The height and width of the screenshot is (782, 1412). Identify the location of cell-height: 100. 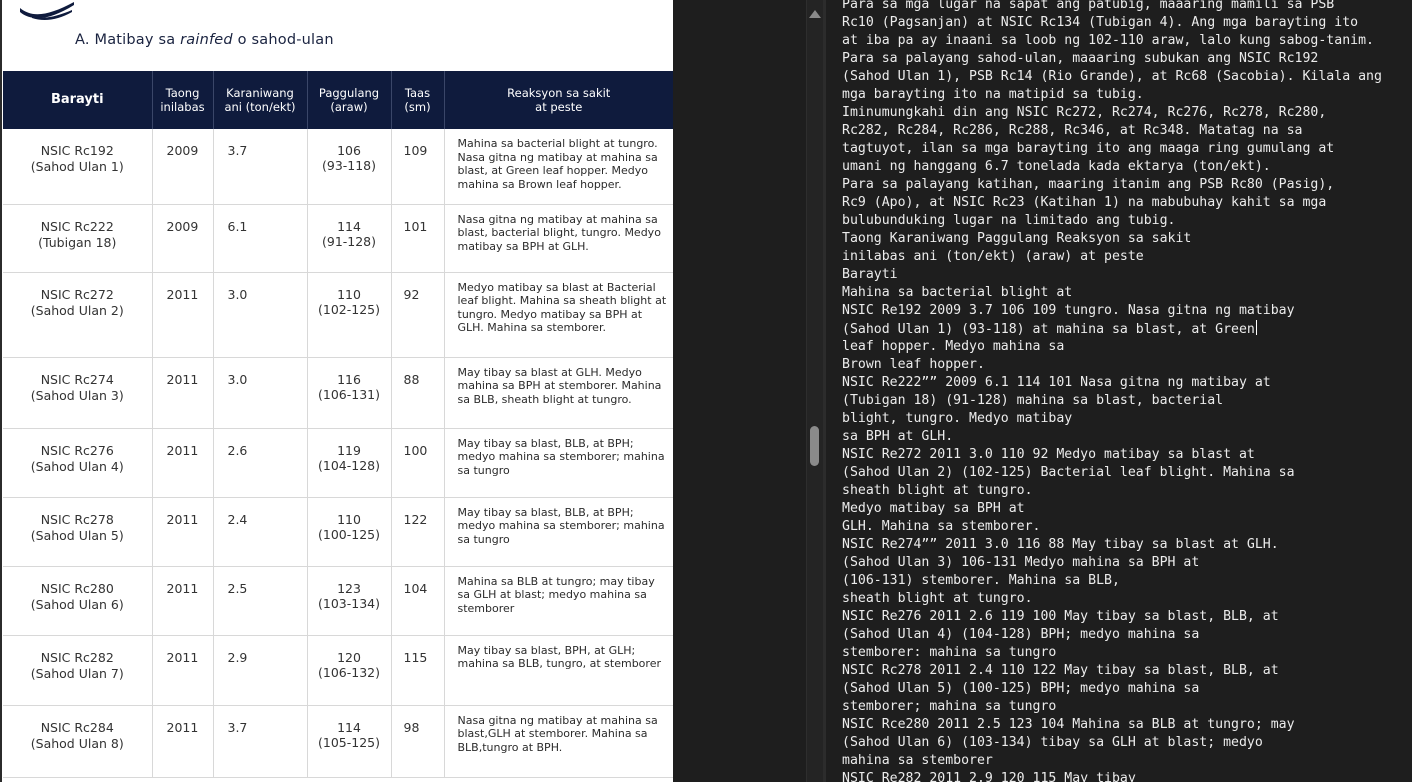
(418, 463).